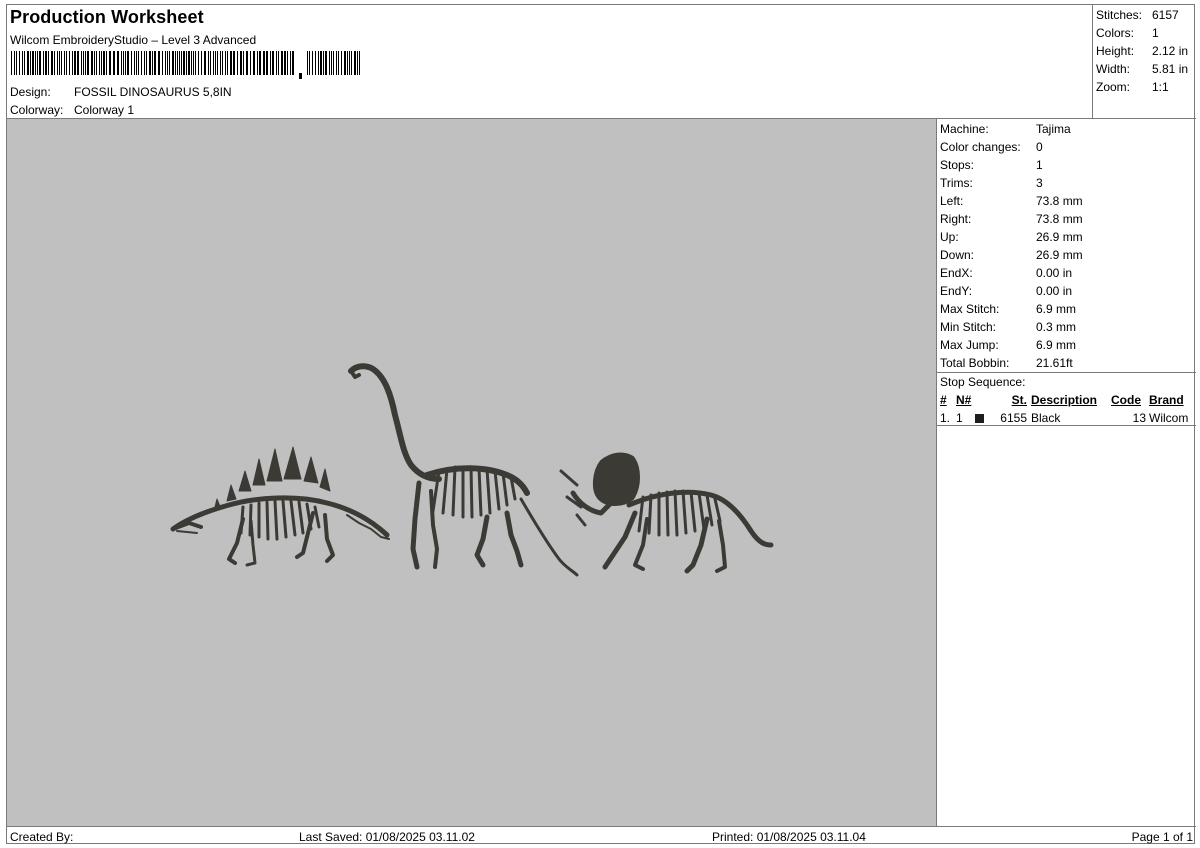  Describe the element at coordinates (956, 291) in the screenshot. I see `stat-label: EndY:` at that location.